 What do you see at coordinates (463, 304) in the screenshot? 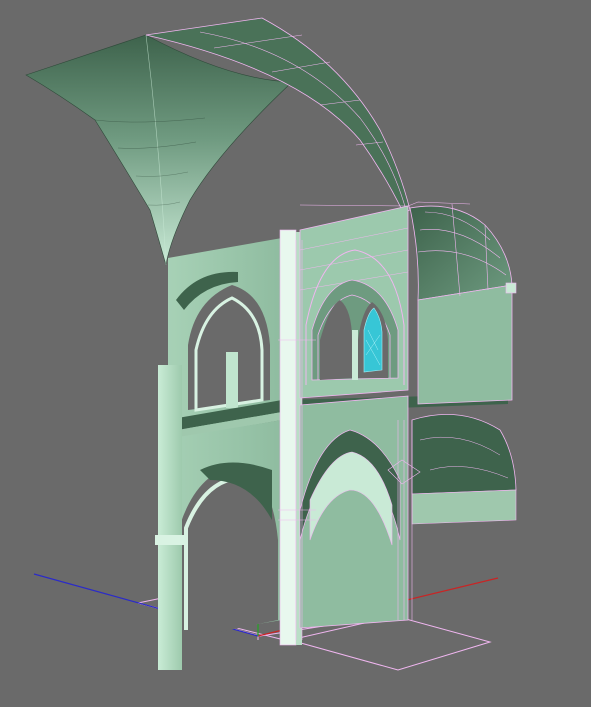
I see `barrel-vault-right` at bounding box center [463, 304].